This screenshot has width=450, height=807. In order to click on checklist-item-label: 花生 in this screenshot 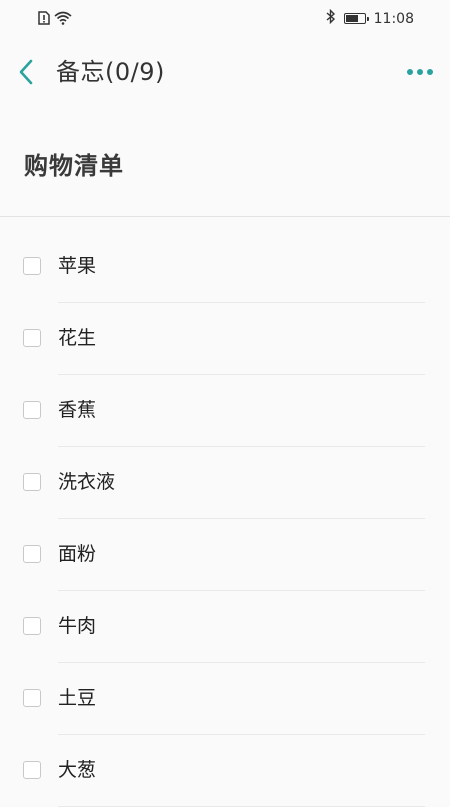, I will do `click(77, 338)`.